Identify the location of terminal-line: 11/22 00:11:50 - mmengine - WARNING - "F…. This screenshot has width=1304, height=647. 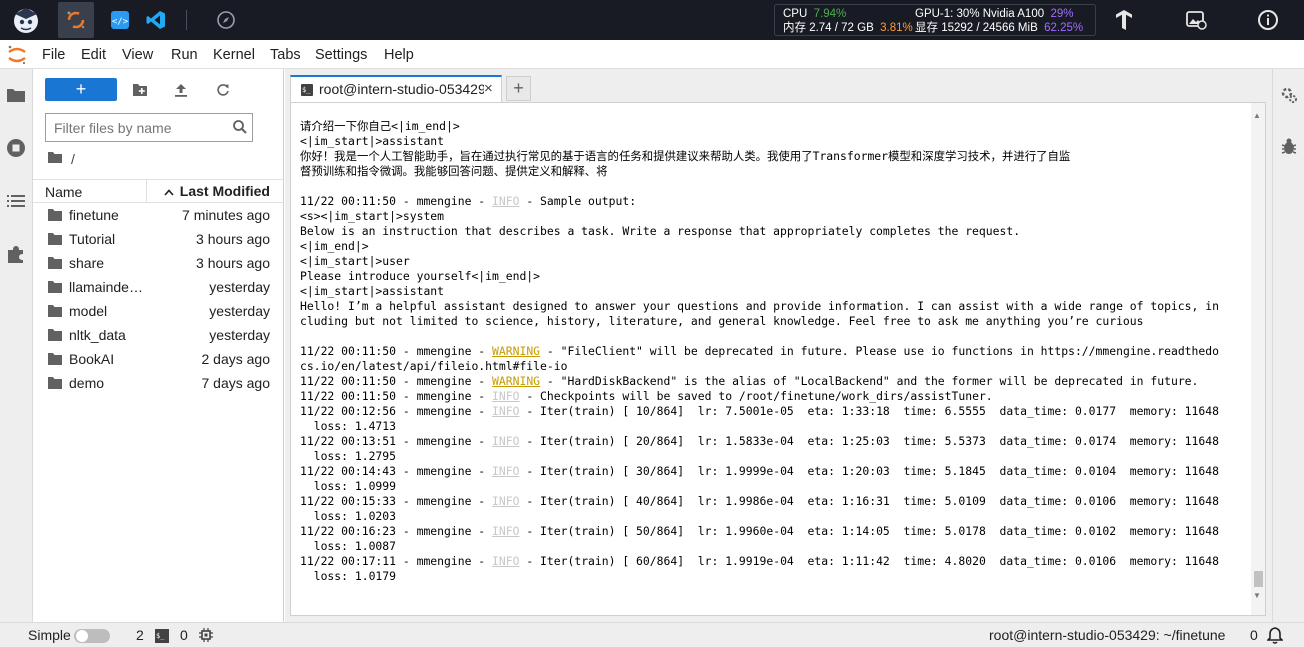
(772, 351).